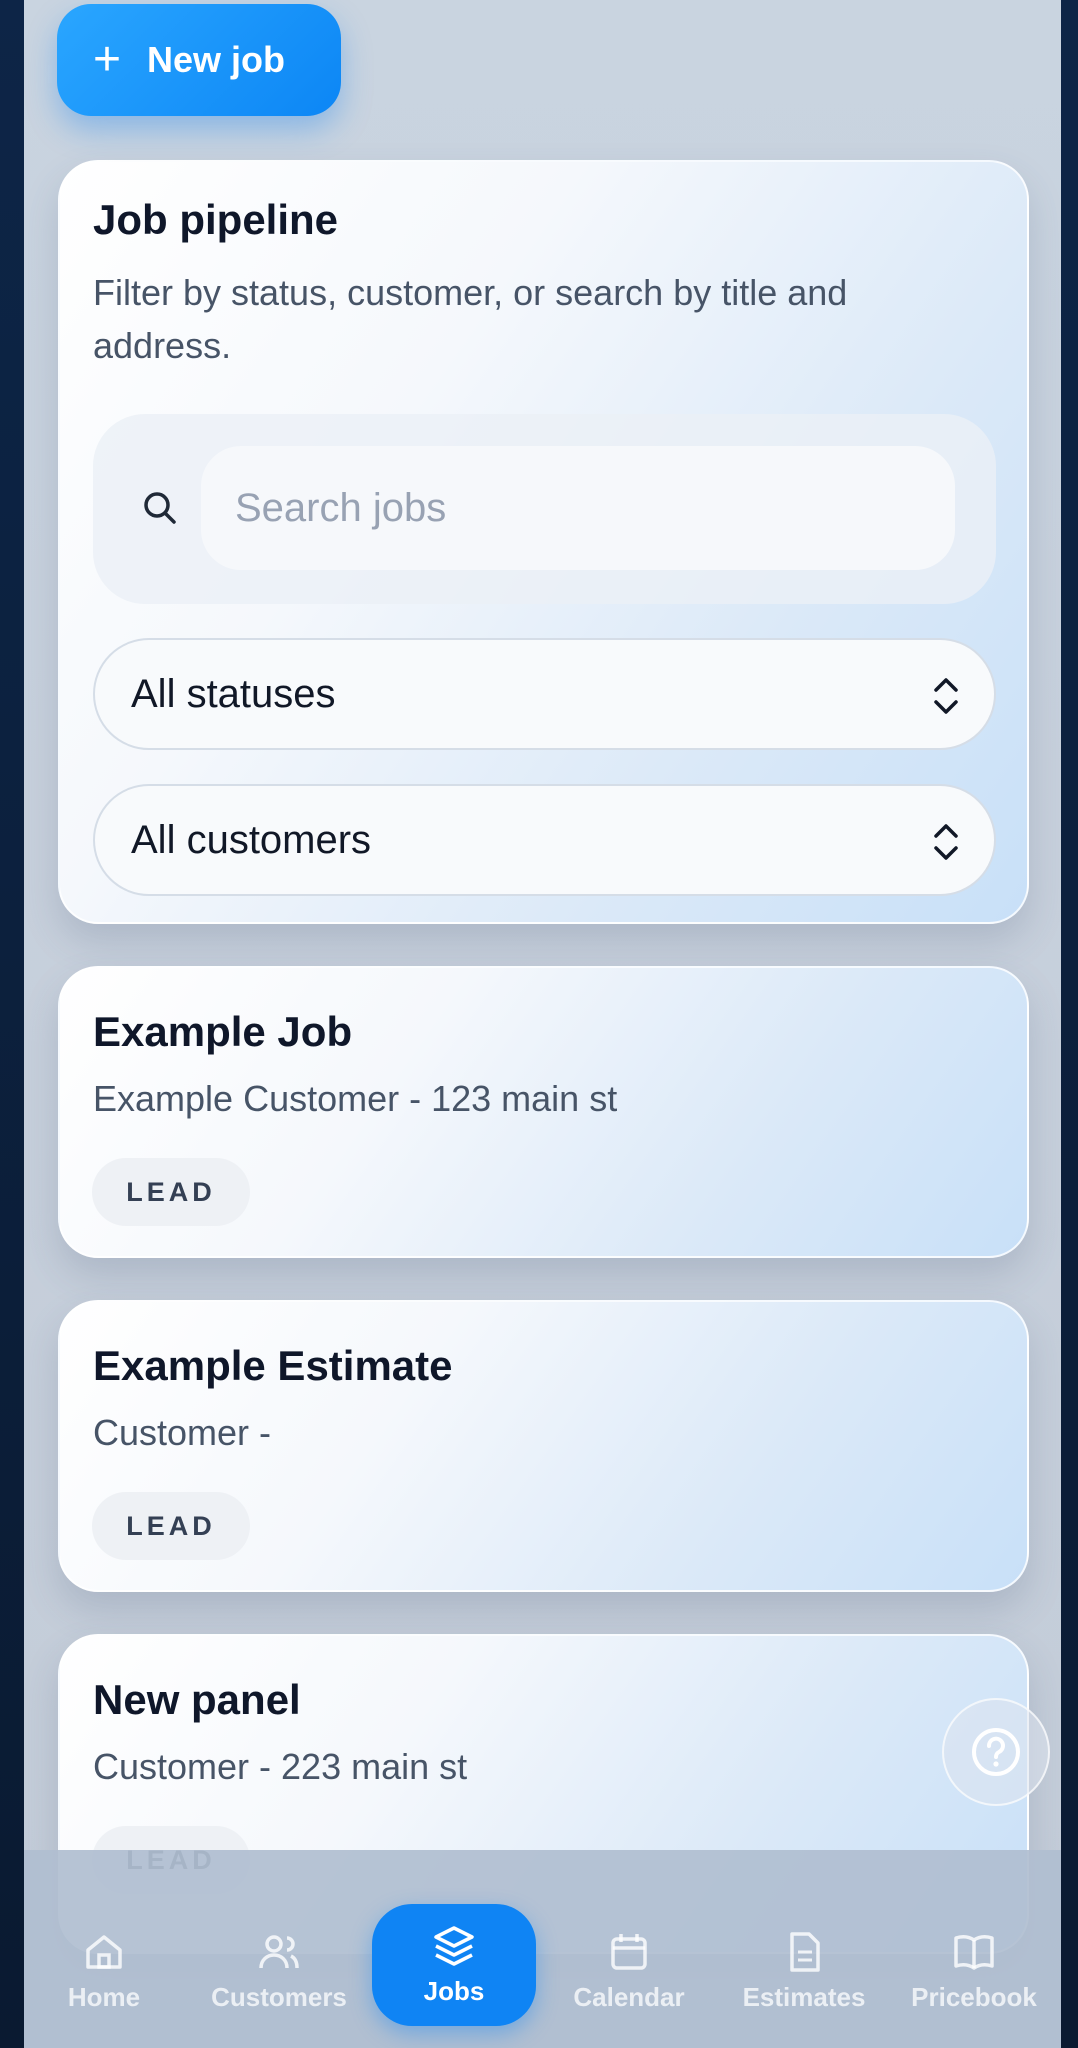 The width and height of the screenshot is (1078, 2048). What do you see at coordinates (629, 1952) in the screenshot?
I see `calendar-icon` at bounding box center [629, 1952].